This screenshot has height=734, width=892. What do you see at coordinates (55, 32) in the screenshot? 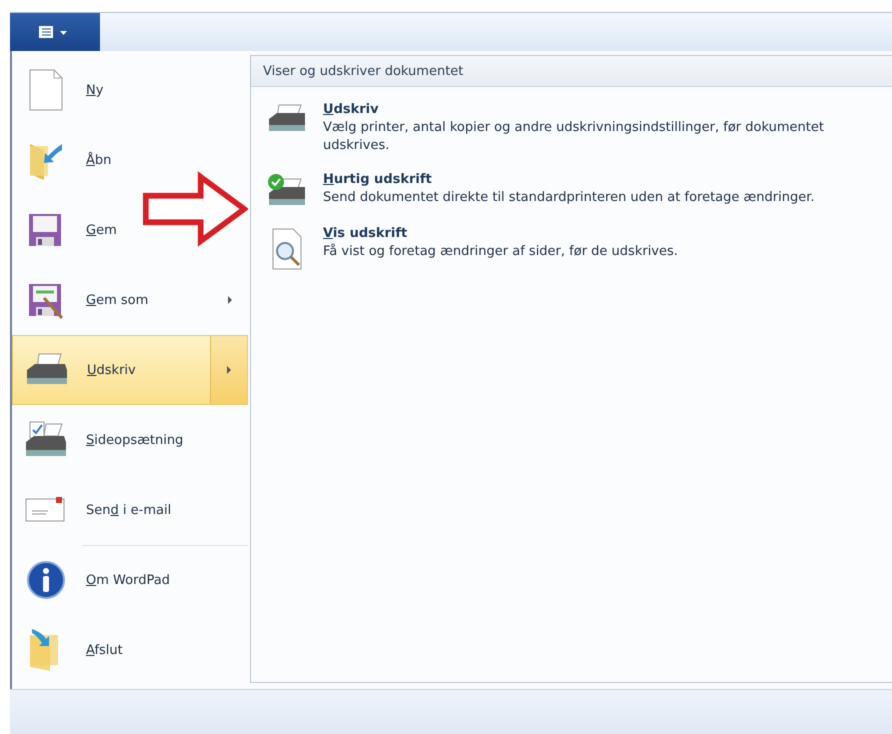
I see `app-menu-button` at bounding box center [55, 32].